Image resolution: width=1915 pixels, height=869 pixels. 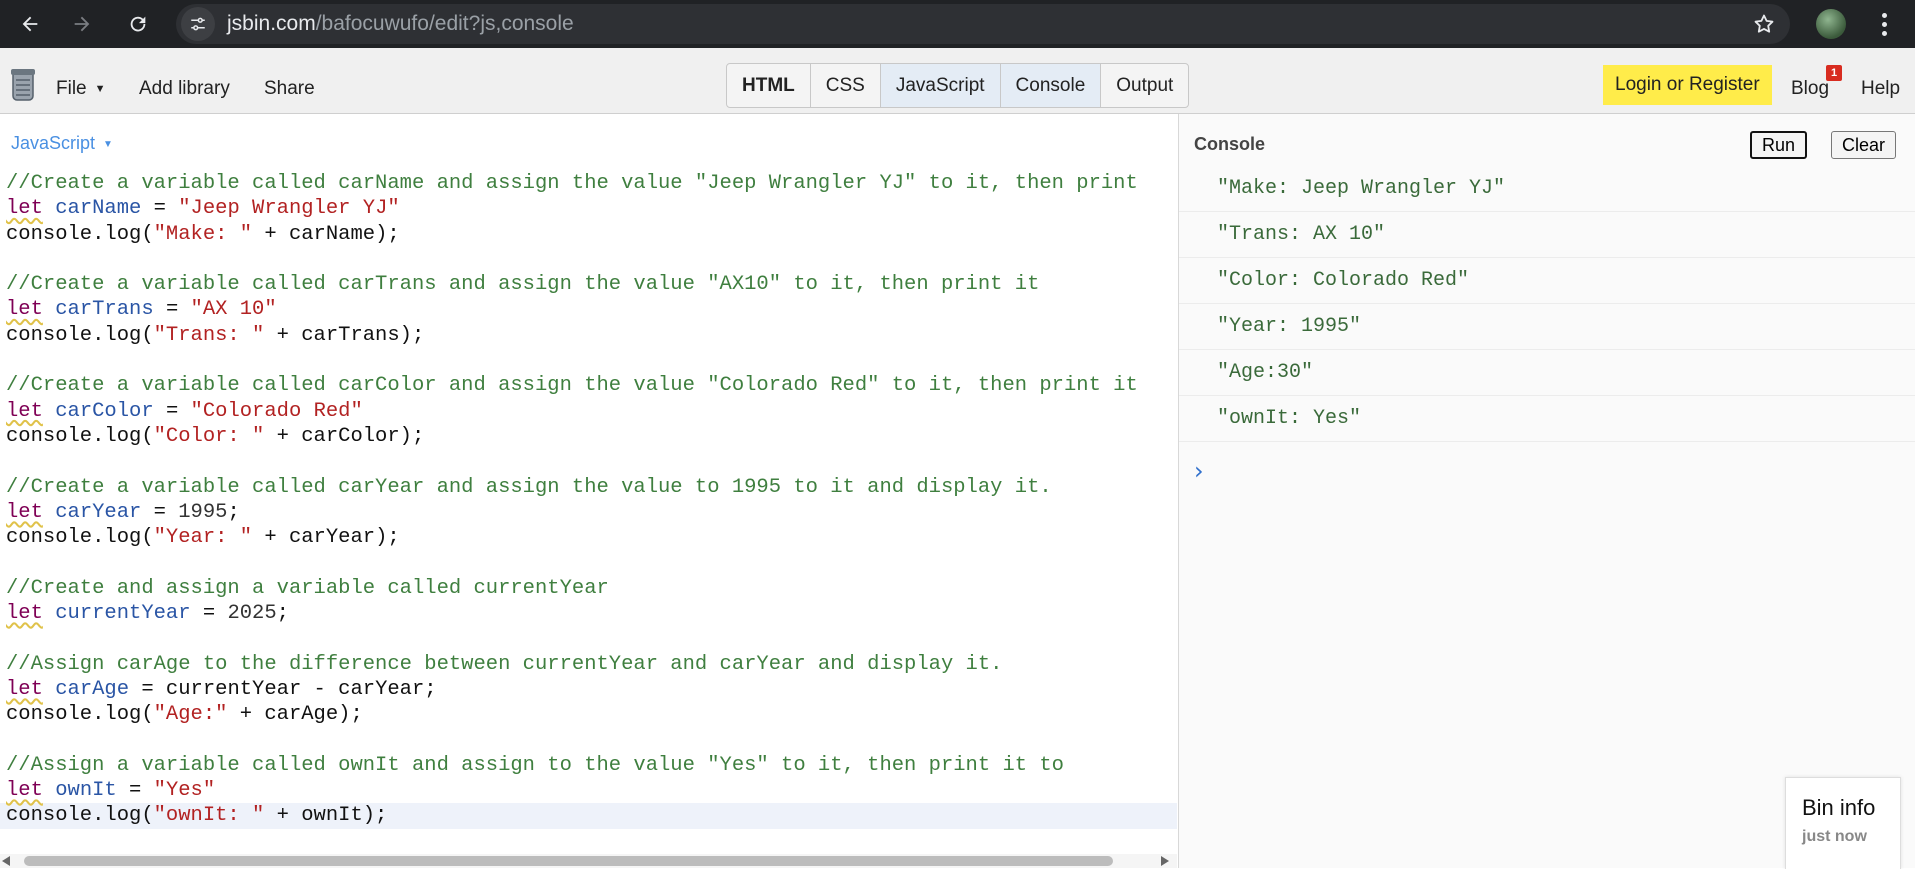 What do you see at coordinates (82, 24) in the screenshot?
I see `forward-button` at bounding box center [82, 24].